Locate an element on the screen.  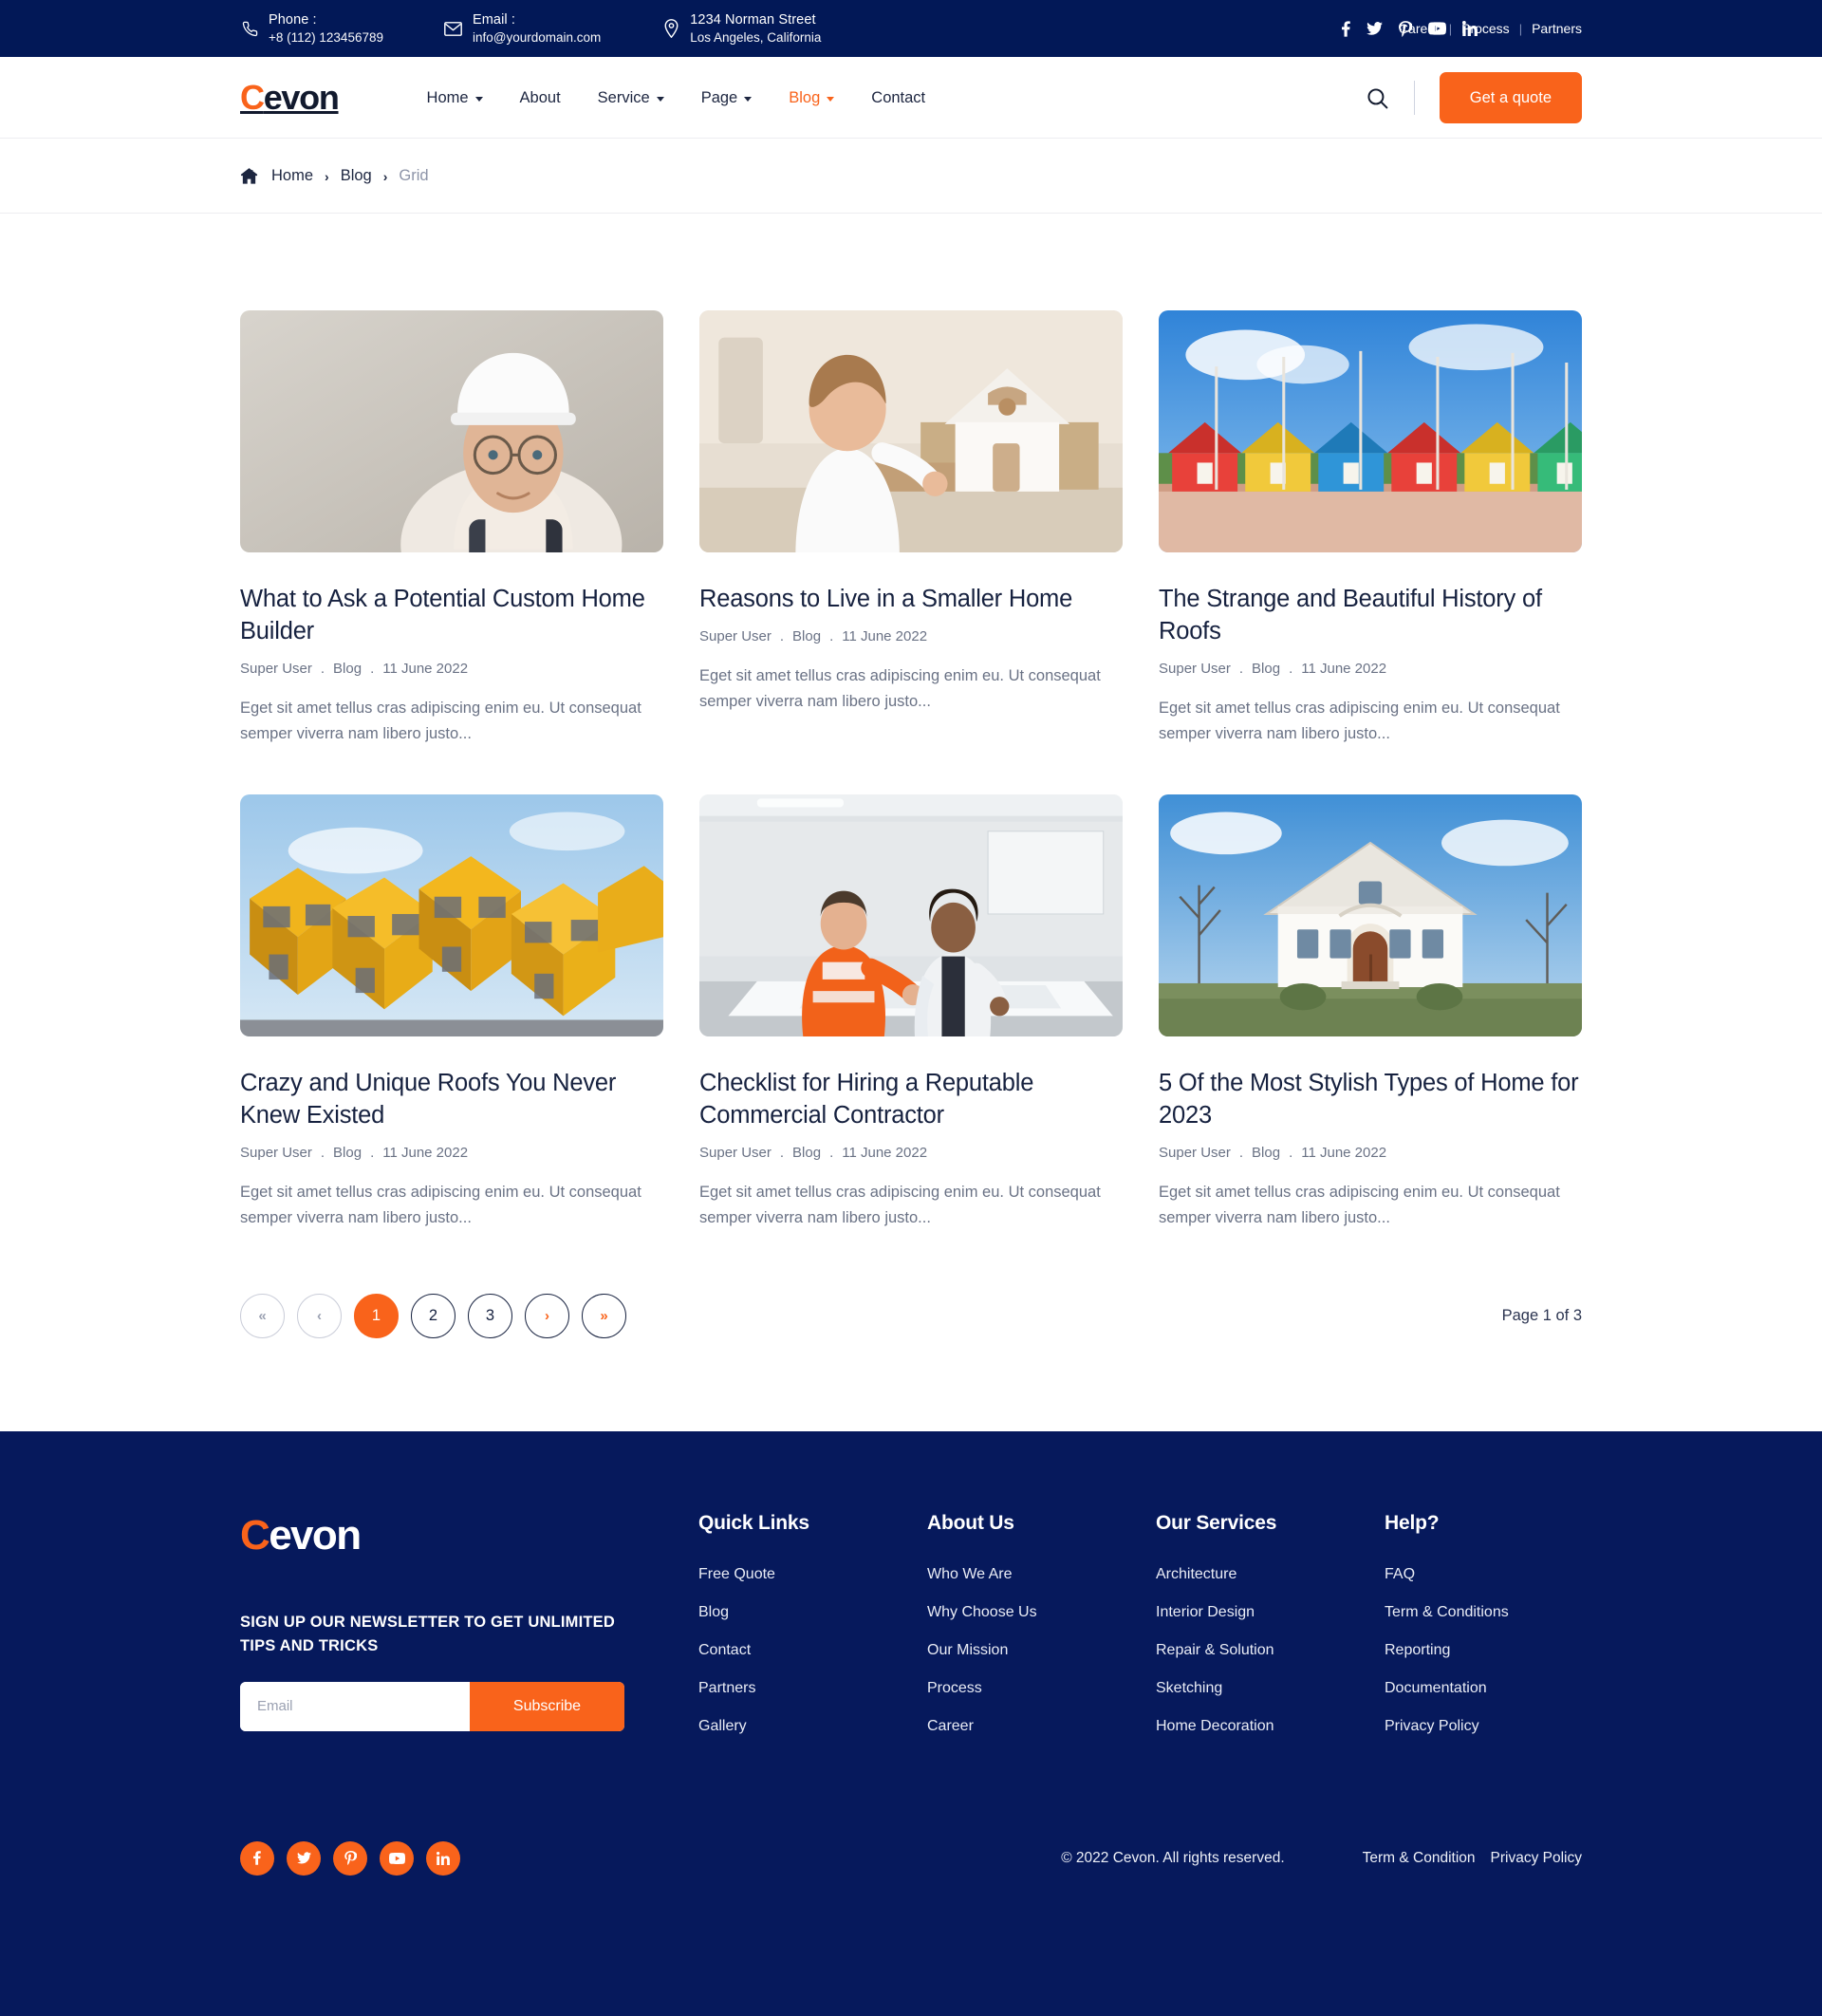
footer-link-architecture: Architecture is located at coordinates (1196, 1574).